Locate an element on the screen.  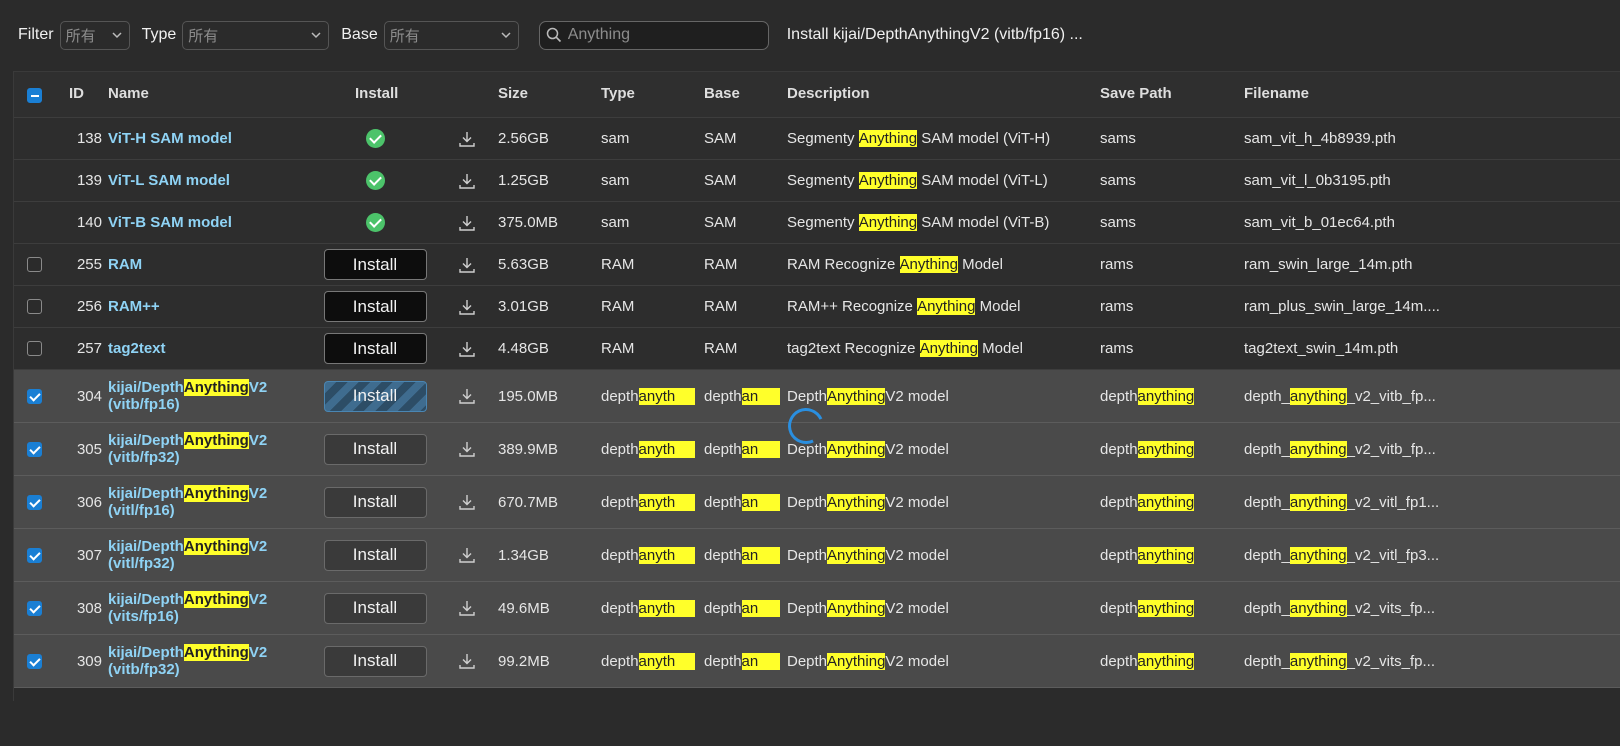
base-select: 所有 is located at coordinates (451, 35).